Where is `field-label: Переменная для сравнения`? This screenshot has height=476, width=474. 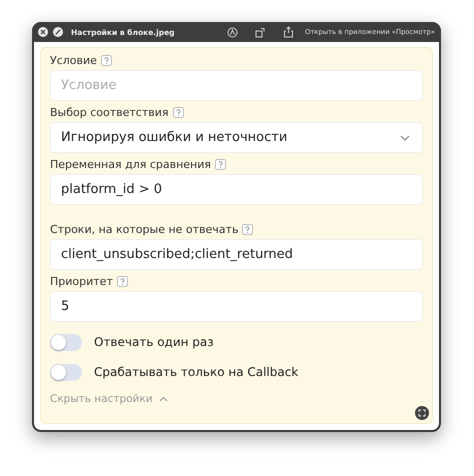 field-label: Переменная для сравнения is located at coordinates (131, 164).